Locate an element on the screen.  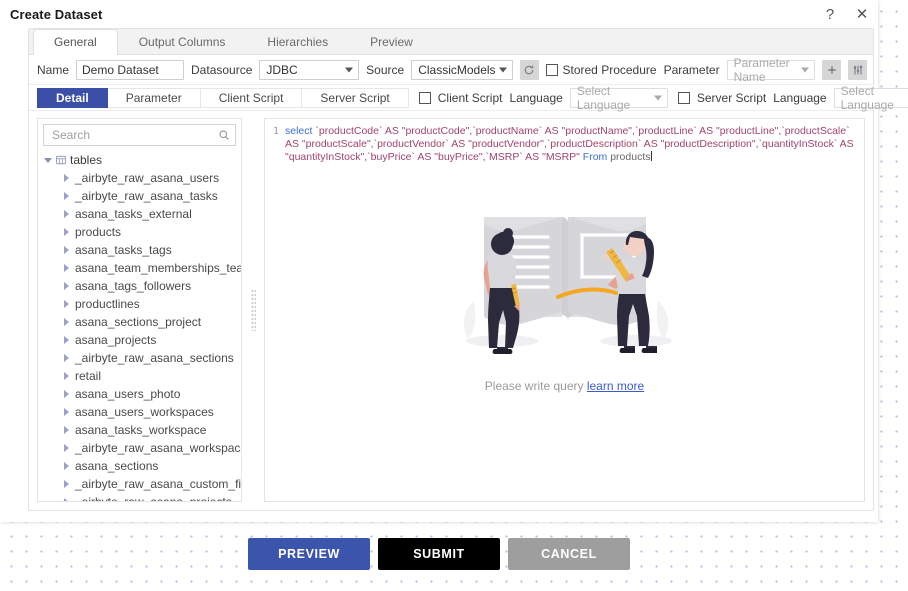
tree-item: asana_users_workspaces is located at coordinates (139, 412).